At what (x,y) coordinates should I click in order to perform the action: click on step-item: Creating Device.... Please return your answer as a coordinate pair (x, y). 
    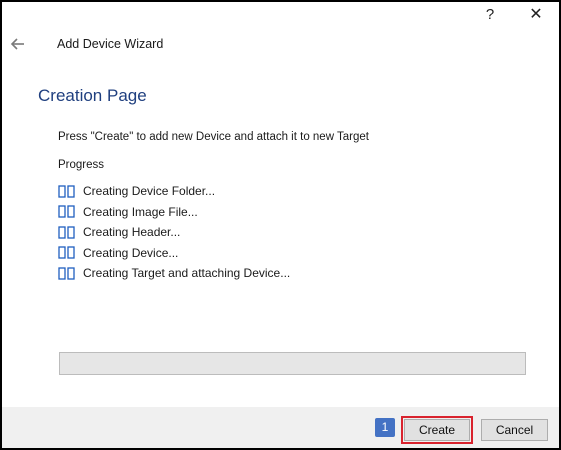
    Looking at the image, I should click on (174, 253).